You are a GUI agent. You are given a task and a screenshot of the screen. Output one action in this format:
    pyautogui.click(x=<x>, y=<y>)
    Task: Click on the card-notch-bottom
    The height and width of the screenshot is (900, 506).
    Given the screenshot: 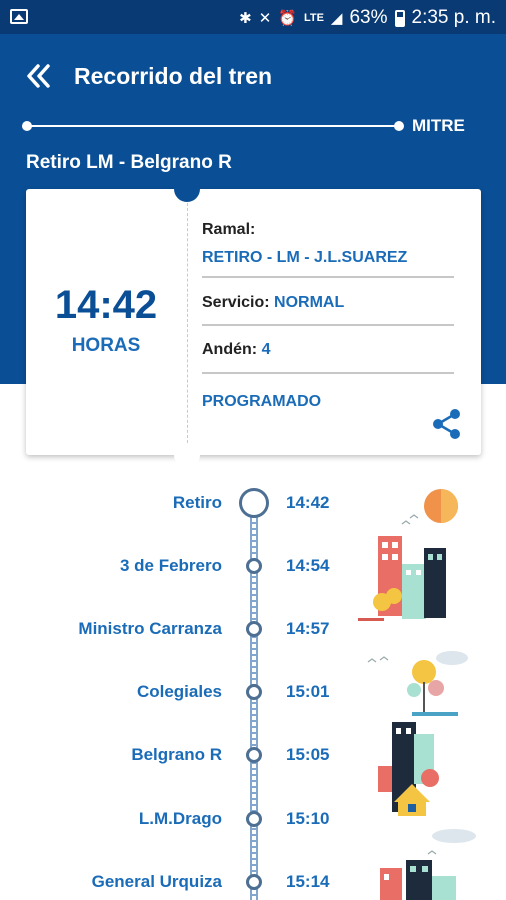 What is the action you would take?
    pyautogui.click(x=187, y=455)
    